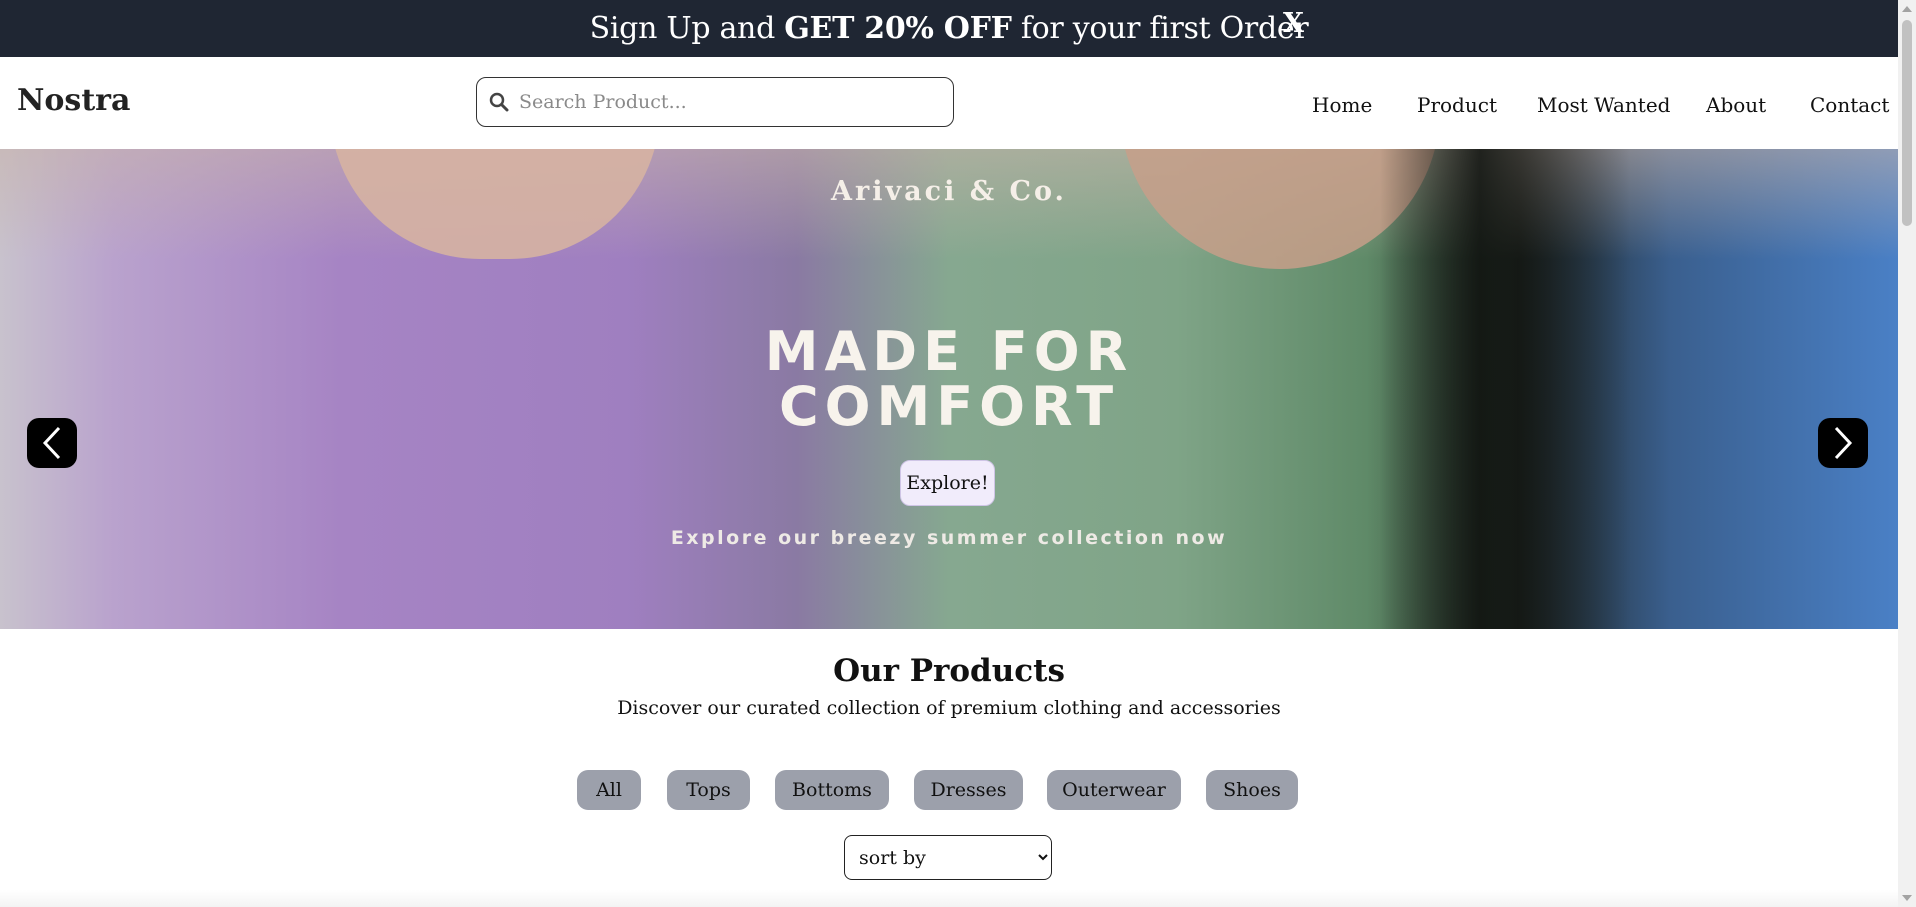 This screenshot has height=907, width=1916. What do you see at coordinates (949, 671) in the screenshot?
I see `products-title: Our Products` at bounding box center [949, 671].